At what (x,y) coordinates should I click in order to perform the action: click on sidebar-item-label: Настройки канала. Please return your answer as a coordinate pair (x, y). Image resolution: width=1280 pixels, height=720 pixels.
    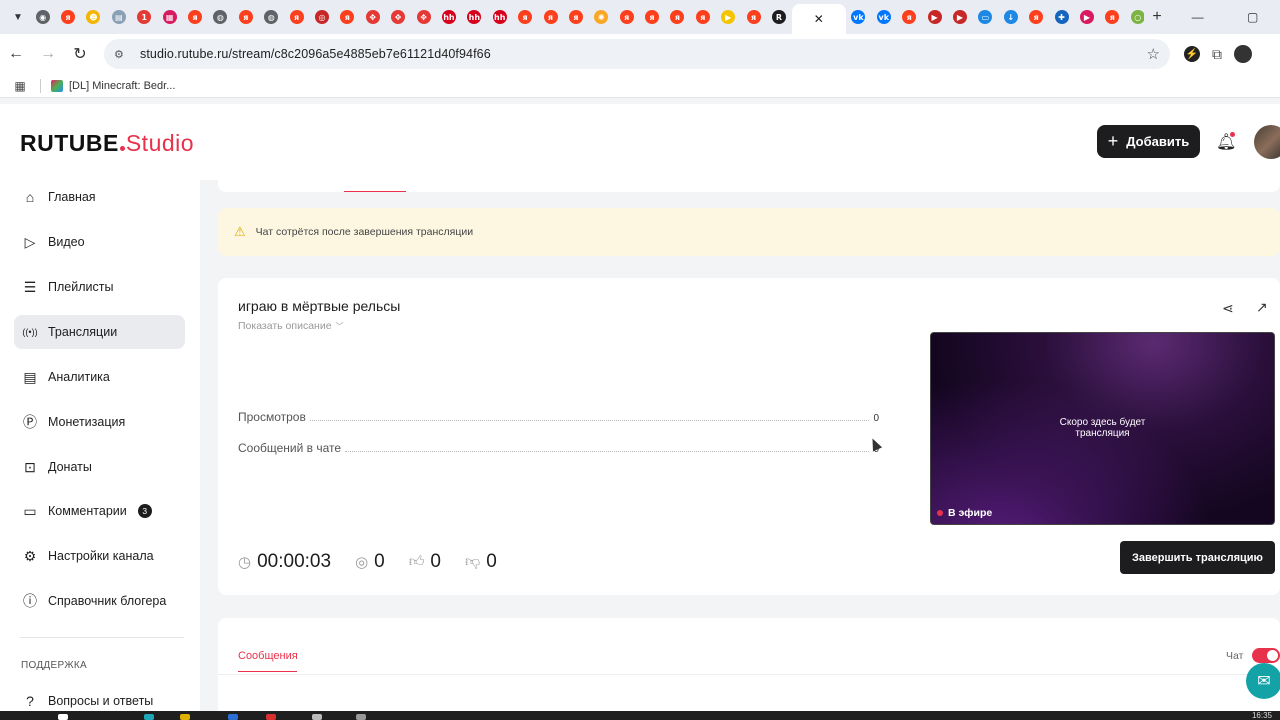
    Looking at the image, I should click on (101, 556).